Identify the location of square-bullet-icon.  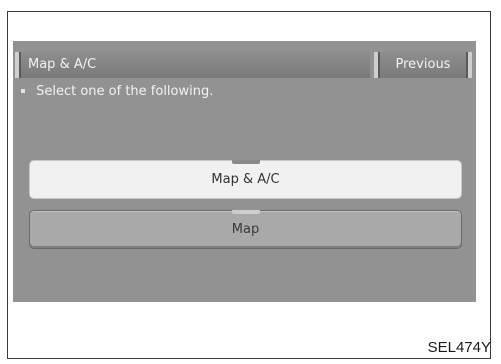
(23, 90).